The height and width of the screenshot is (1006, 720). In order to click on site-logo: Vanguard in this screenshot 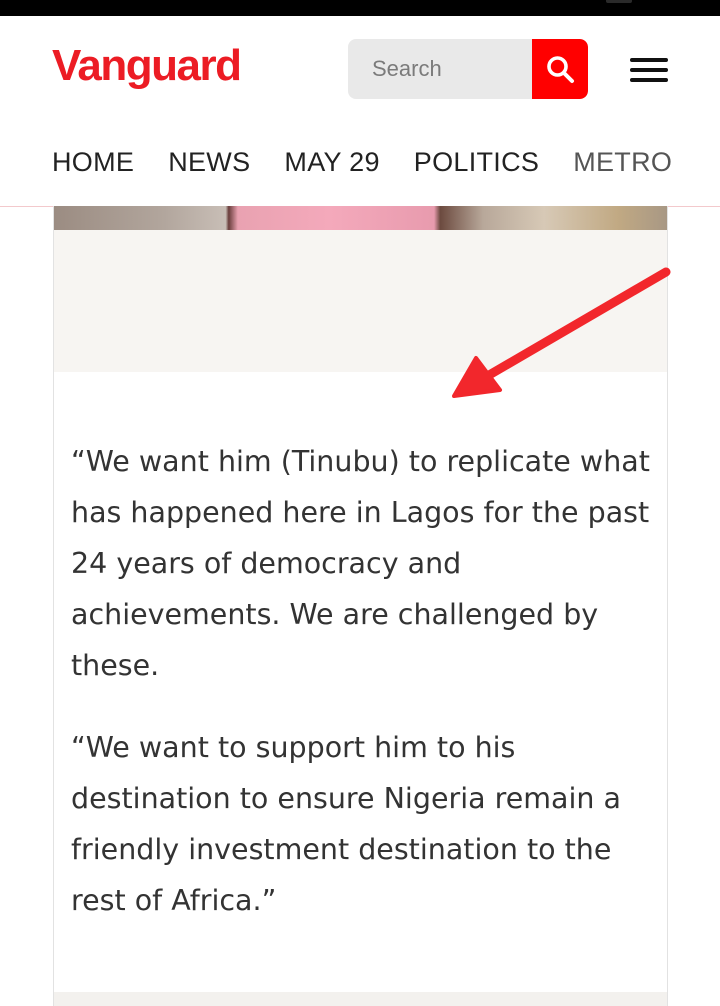, I will do `click(147, 66)`.